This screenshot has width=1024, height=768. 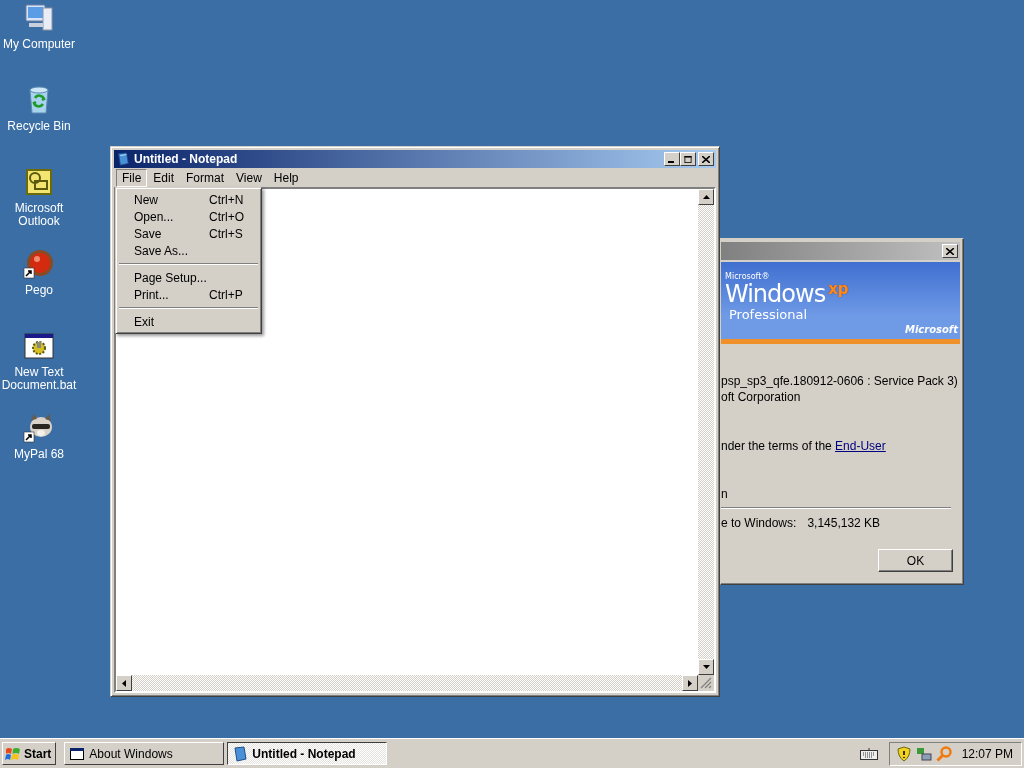 I want to click on brand-text: Microsoft®, so click(x=748, y=276).